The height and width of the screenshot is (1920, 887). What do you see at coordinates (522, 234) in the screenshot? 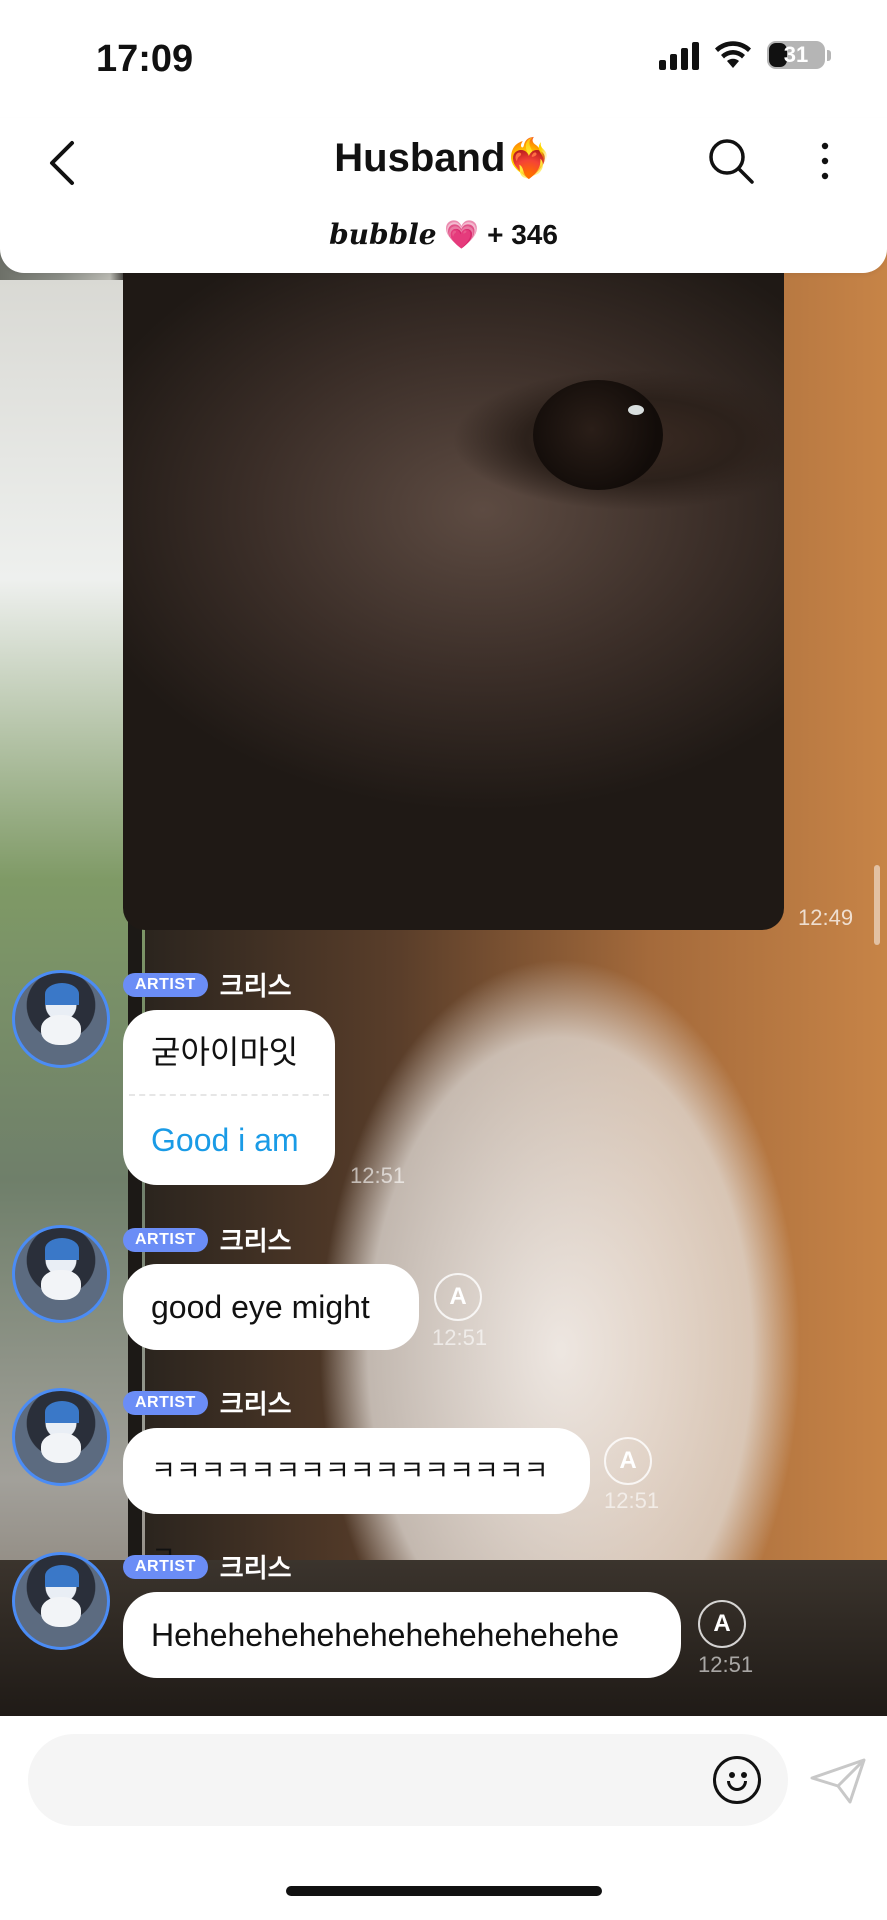
I see `subscriber-count: + 346` at bounding box center [522, 234].